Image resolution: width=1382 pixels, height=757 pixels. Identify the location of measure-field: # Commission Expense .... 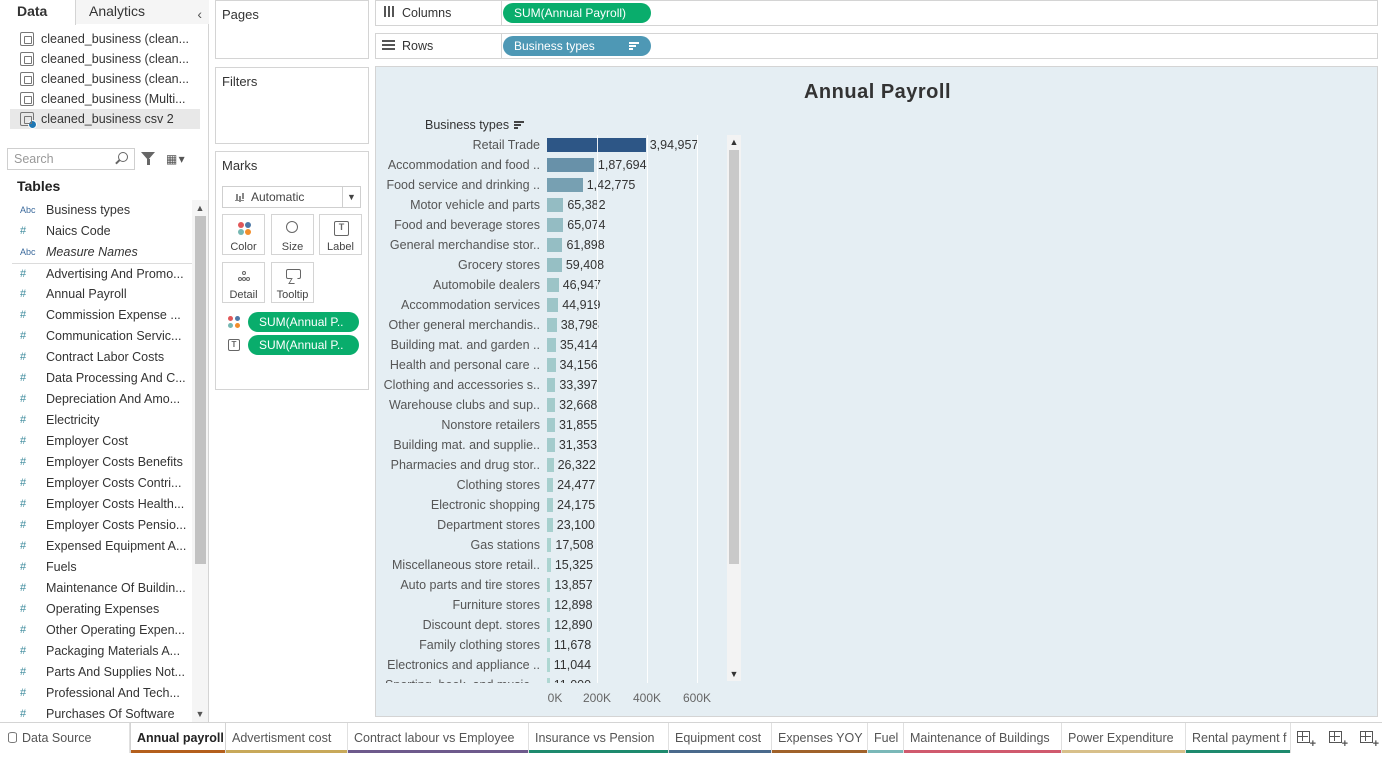
(102, 315).